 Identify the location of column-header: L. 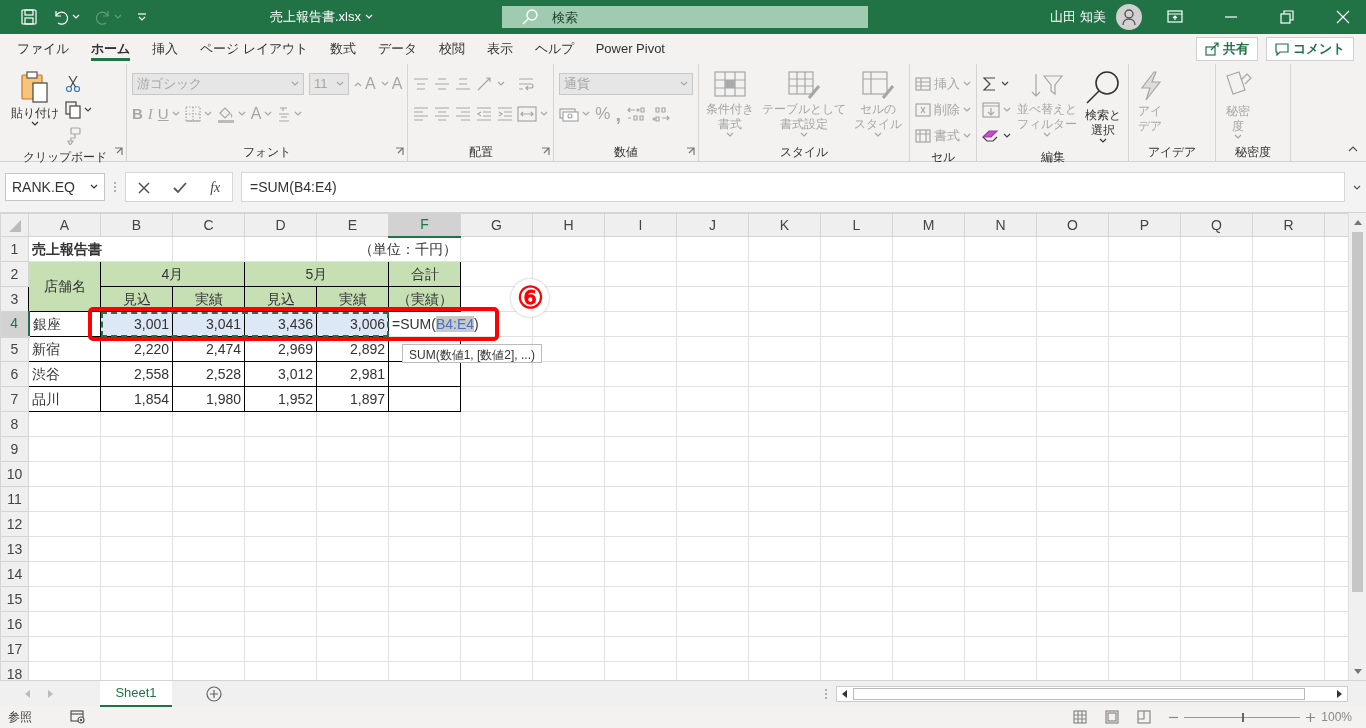
(856, 225).